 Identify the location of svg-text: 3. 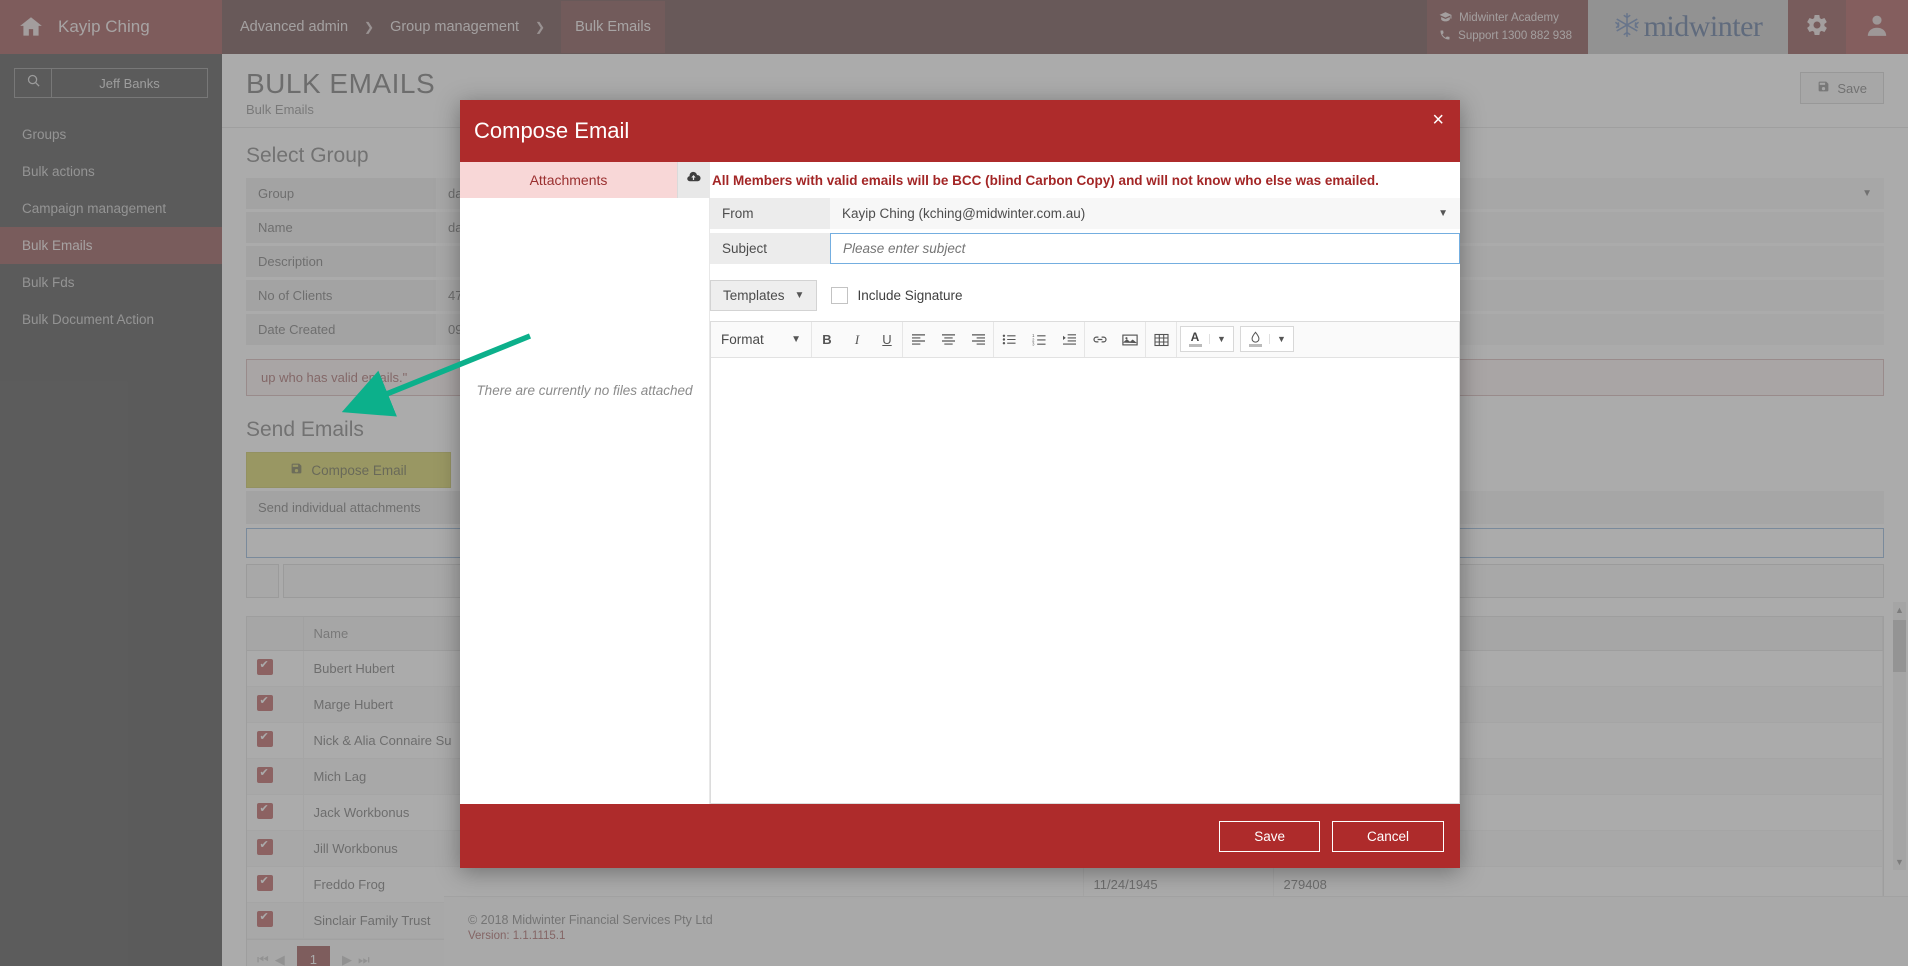
(1033, 344).